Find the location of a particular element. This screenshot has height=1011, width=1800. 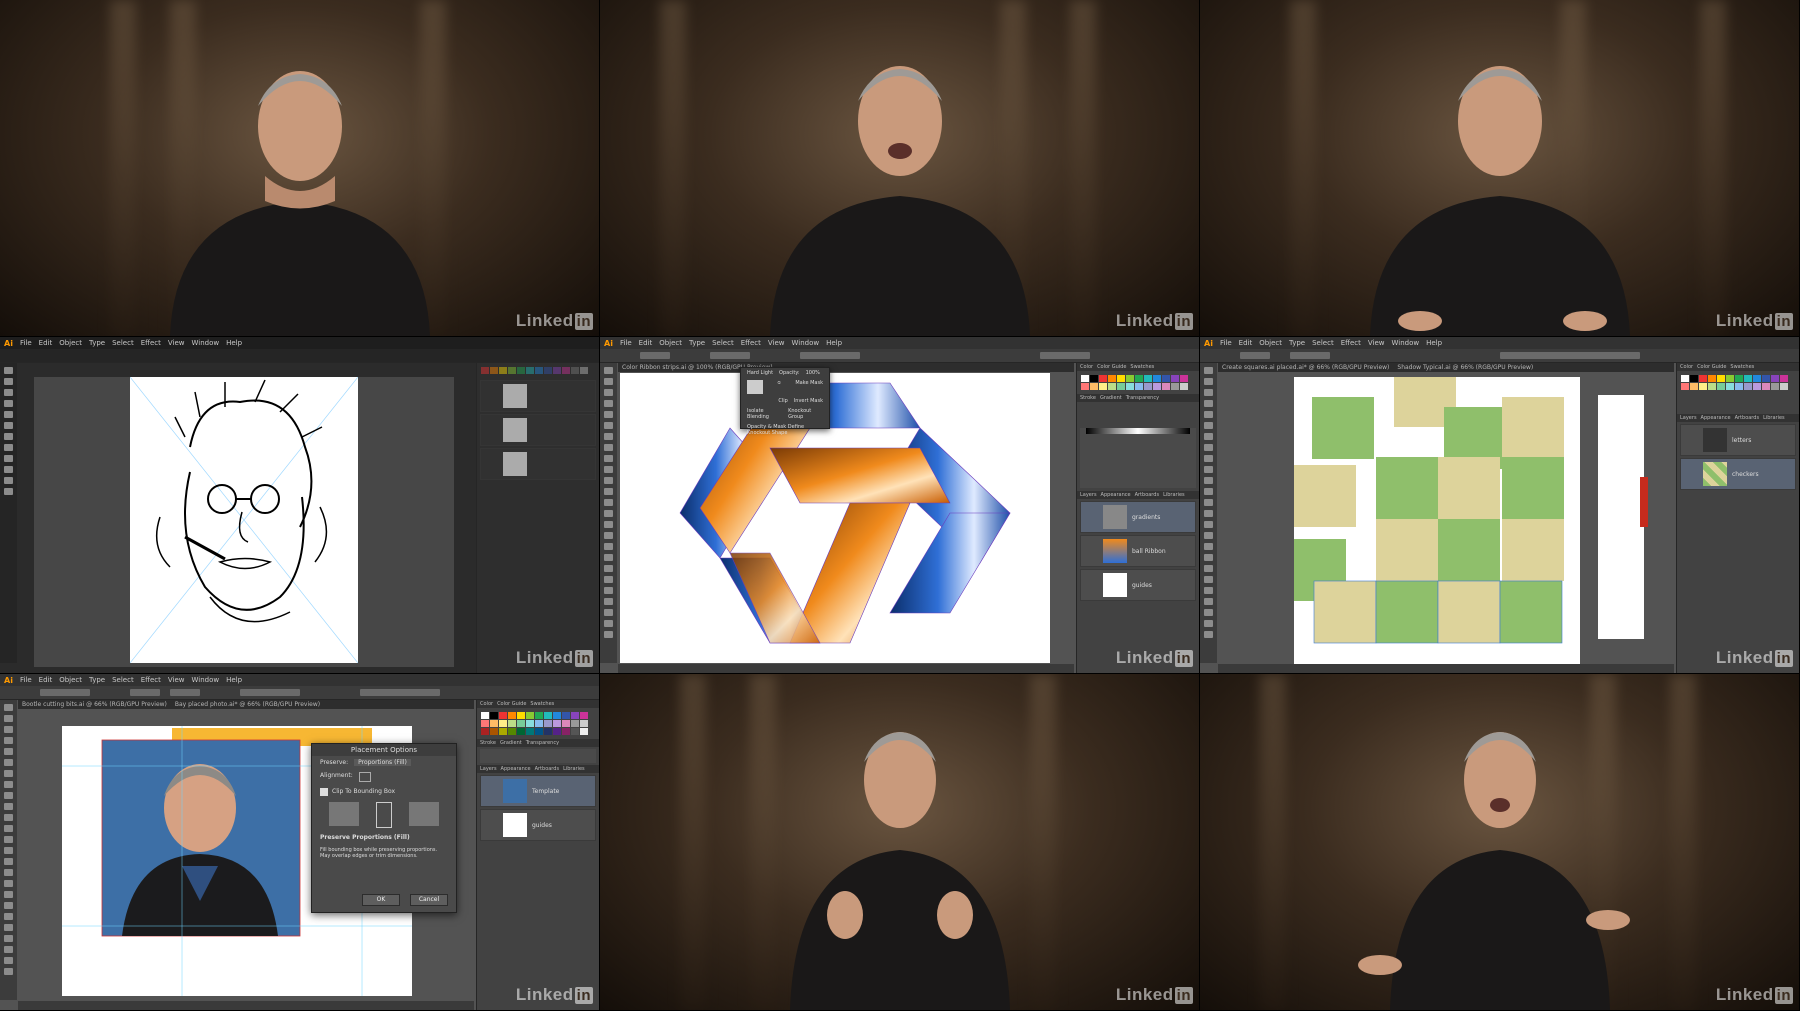

gradient-panel is located at coordinates (1138, 458).